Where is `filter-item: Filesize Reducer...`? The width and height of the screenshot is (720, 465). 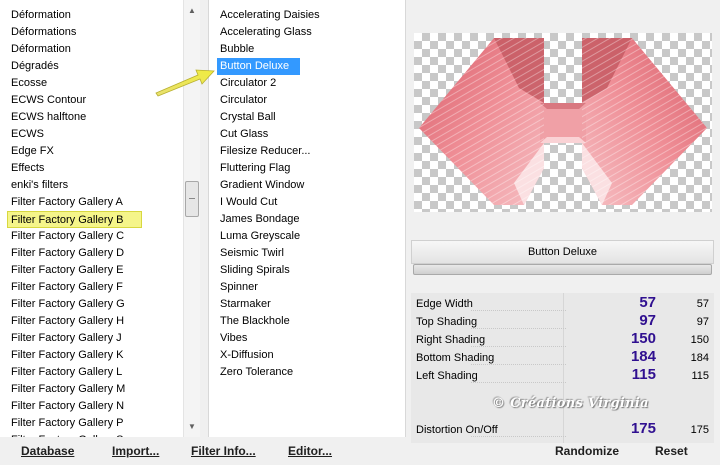 filter-item: Filesize Reducer... is located at coordinates (307, 151).